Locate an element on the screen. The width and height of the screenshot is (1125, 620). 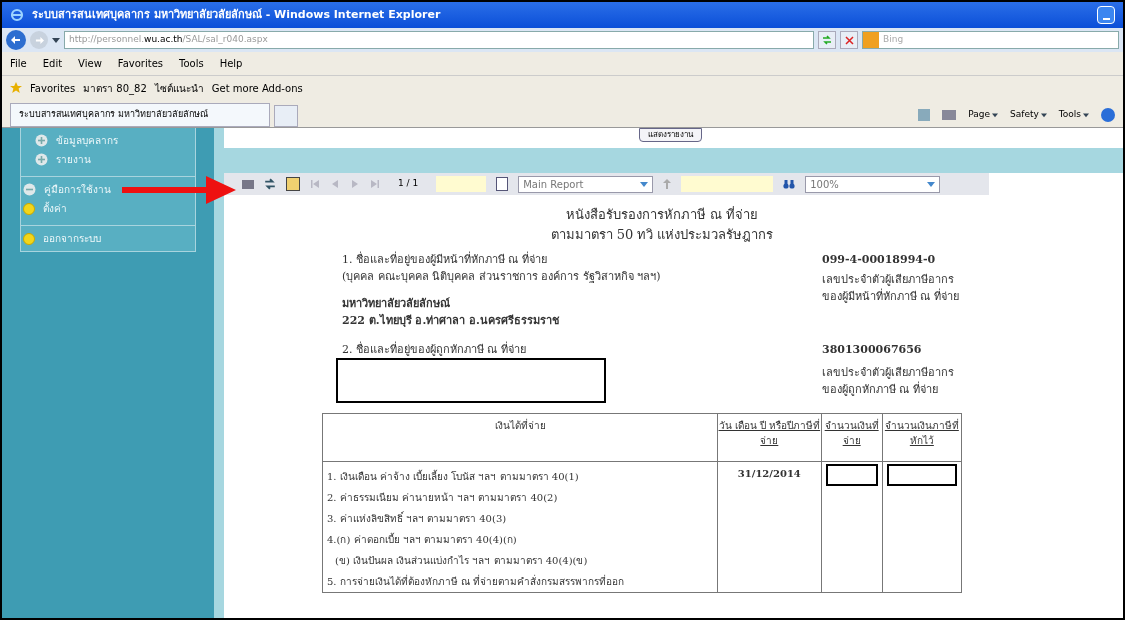
new-tab-button is located at coordinates (286, 116).